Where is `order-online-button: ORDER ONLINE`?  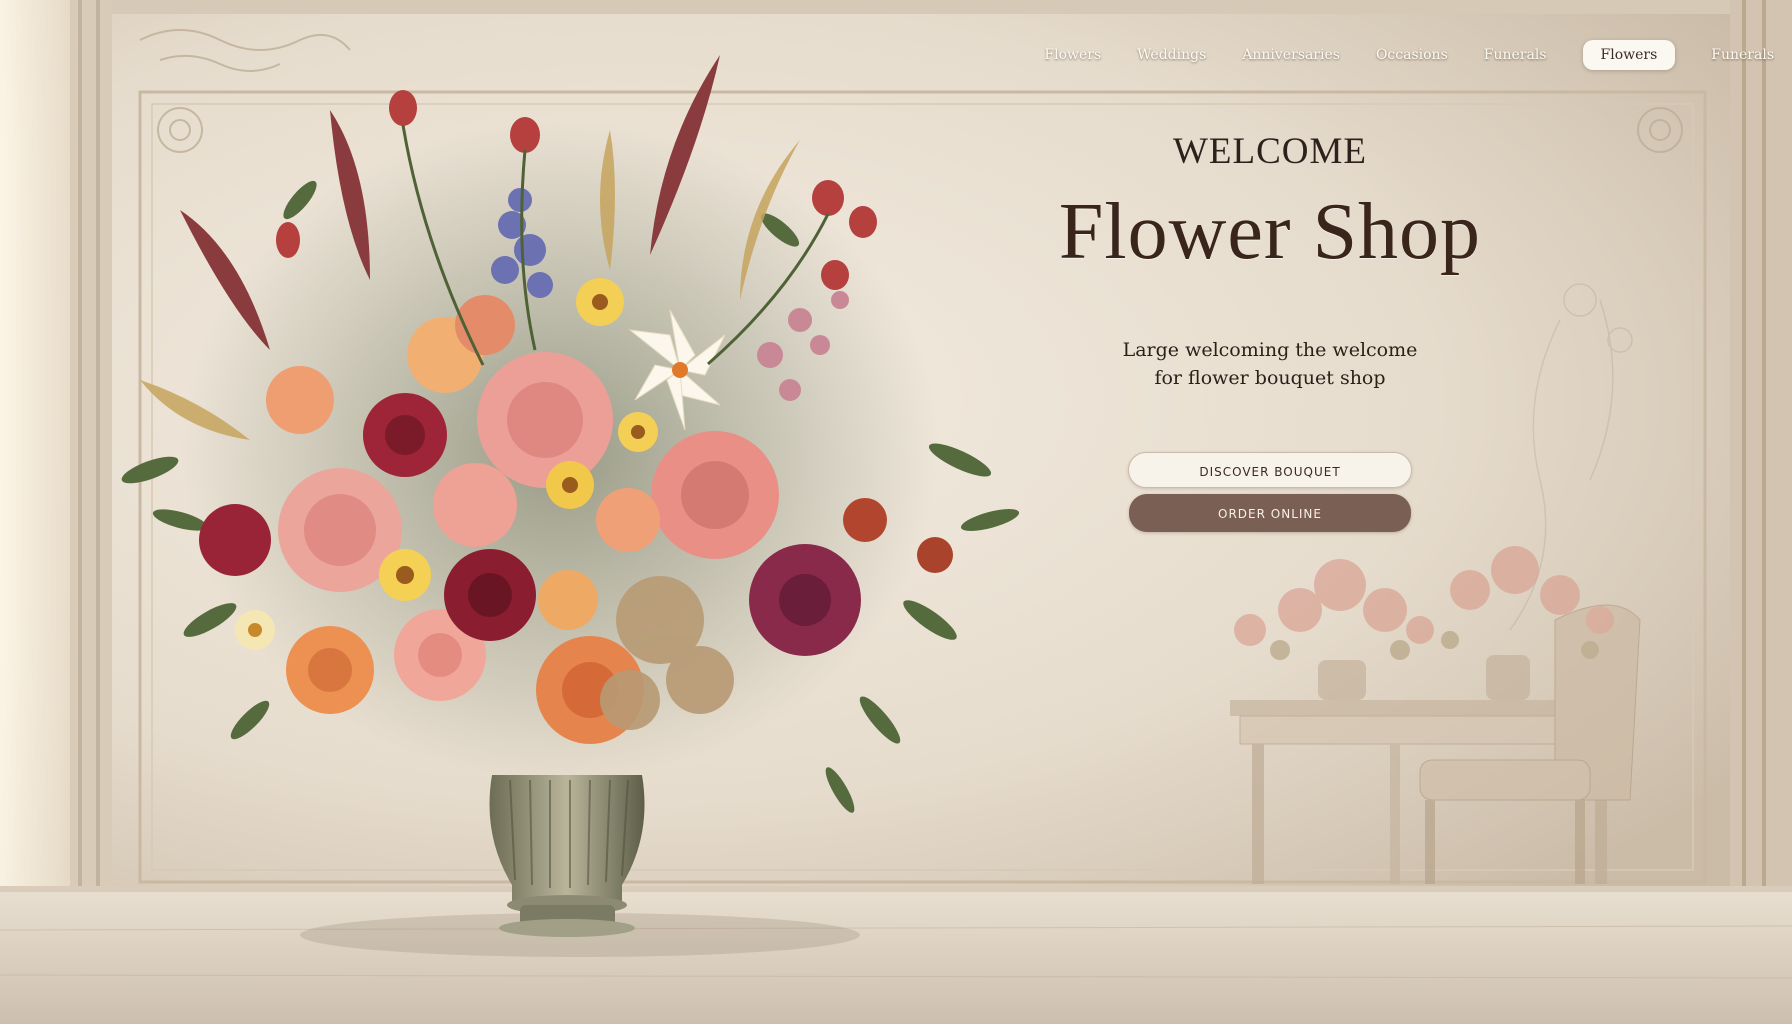 order-online-button: ORDER ONLINE is located at coordinates (1270, 513).